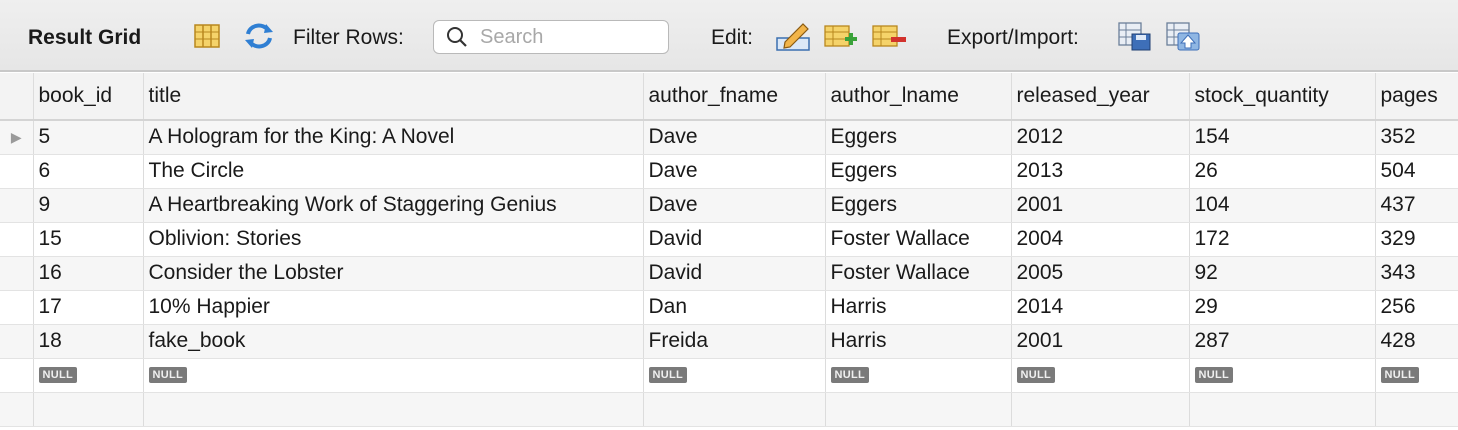 The image size is (1458, 430). I want to click on table-cell: 104, so click(1282, 205).